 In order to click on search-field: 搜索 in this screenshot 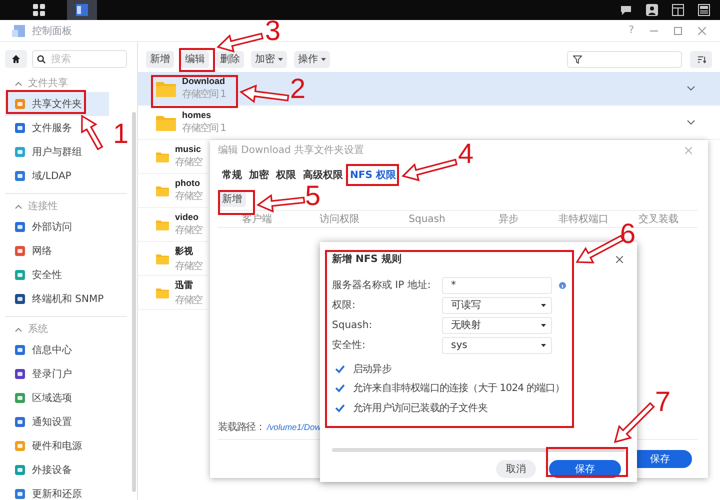, I will do `click(79, 59)`.